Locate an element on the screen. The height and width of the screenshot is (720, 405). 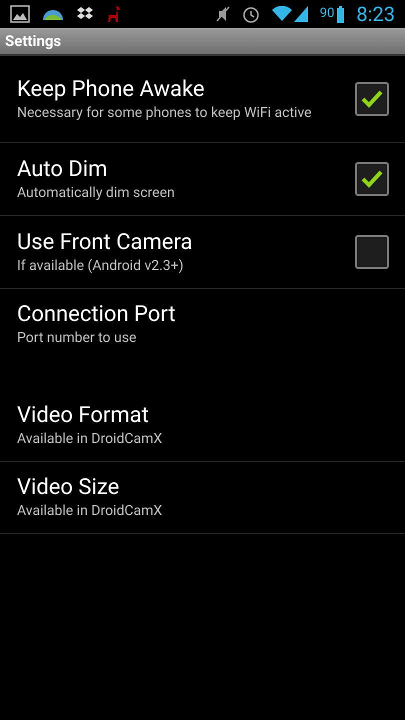
settings-item: Use Front Camera If available (Android v2.3+) is located at coordinates (202, 252).